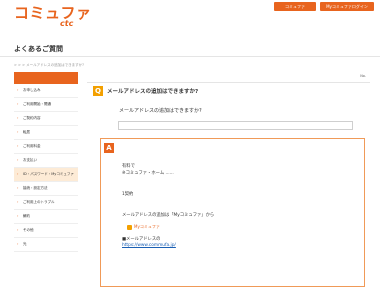 The width and height of the screenshot is (380, 287). I want to click on sidebar-item: › 接続・設定方法, so click(46, 189).